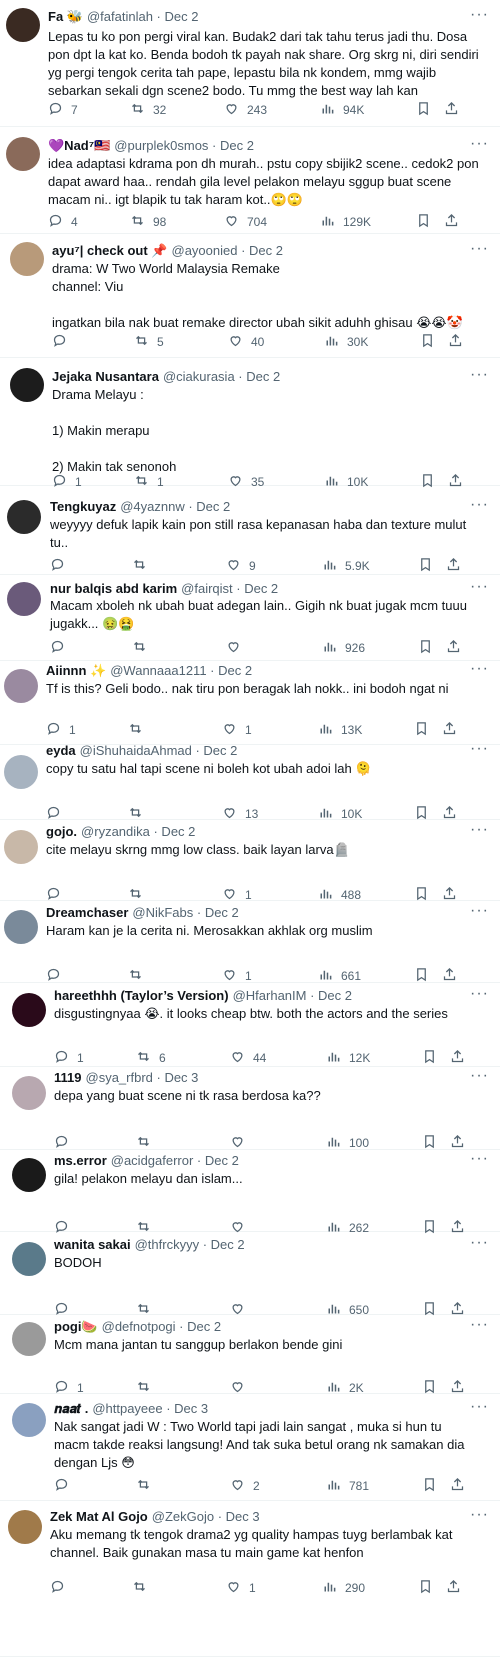 Image resolution: width=500 pixels, height=1657 pixels. I want to click on views-button: 5.9K, so click(346, 566).